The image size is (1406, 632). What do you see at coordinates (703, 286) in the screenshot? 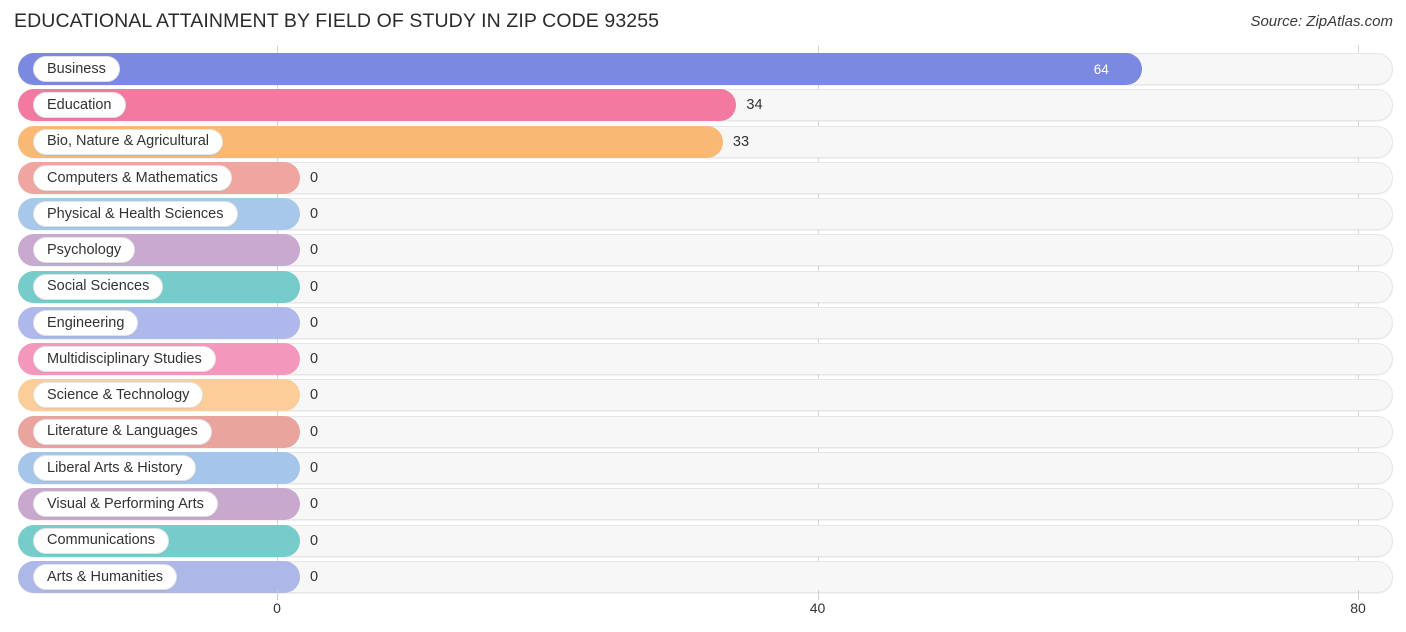
I see `bar-row: Social Sciences 0` at bounding box center [703, 286].